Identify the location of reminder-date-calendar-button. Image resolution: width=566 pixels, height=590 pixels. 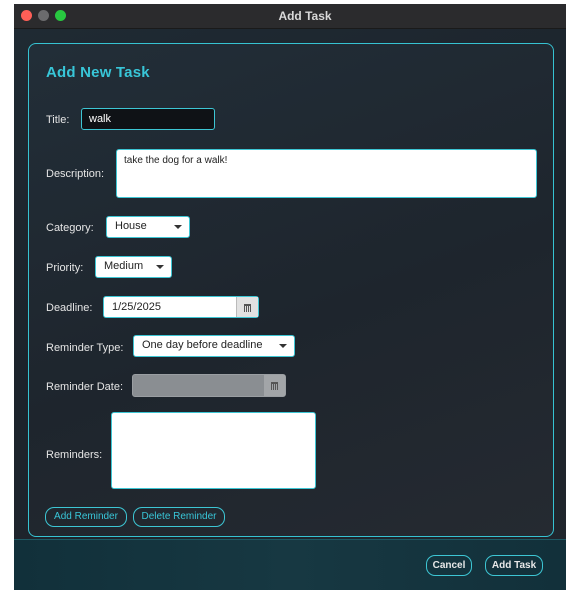
(274, 385).